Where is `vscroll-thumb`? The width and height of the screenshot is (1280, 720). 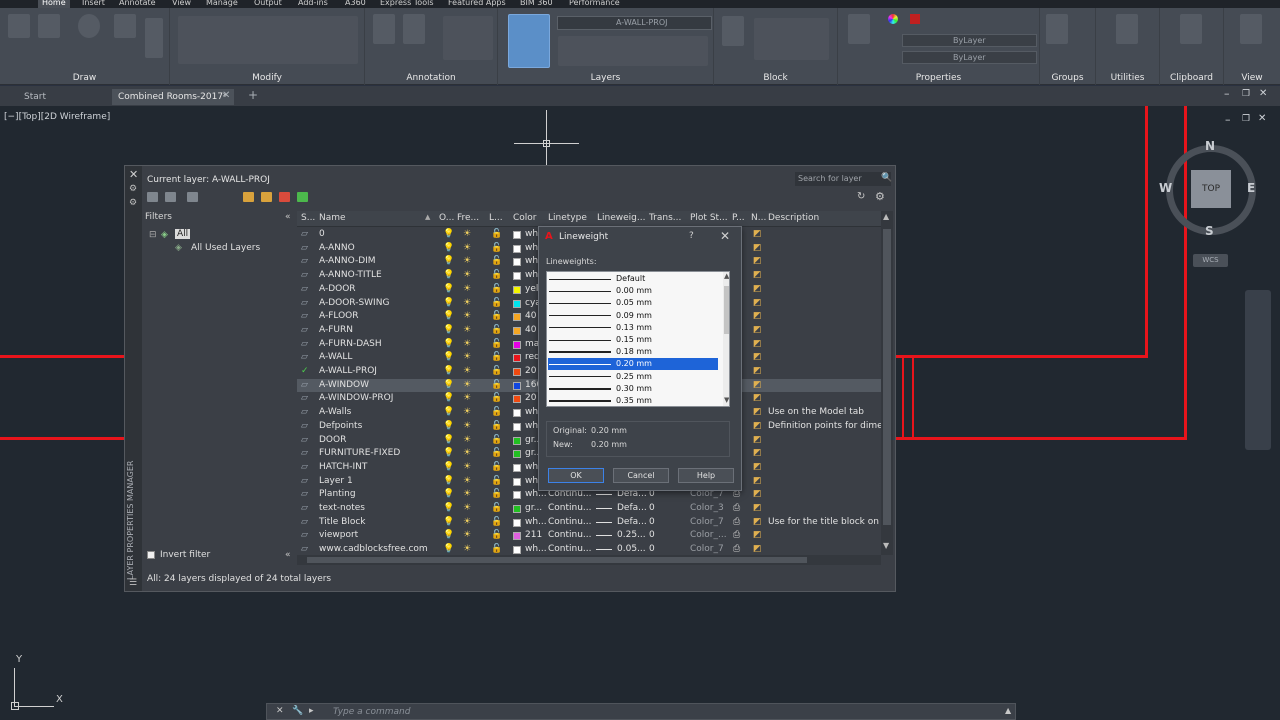 vscroll-thumb is located at coordinates (887, 377).